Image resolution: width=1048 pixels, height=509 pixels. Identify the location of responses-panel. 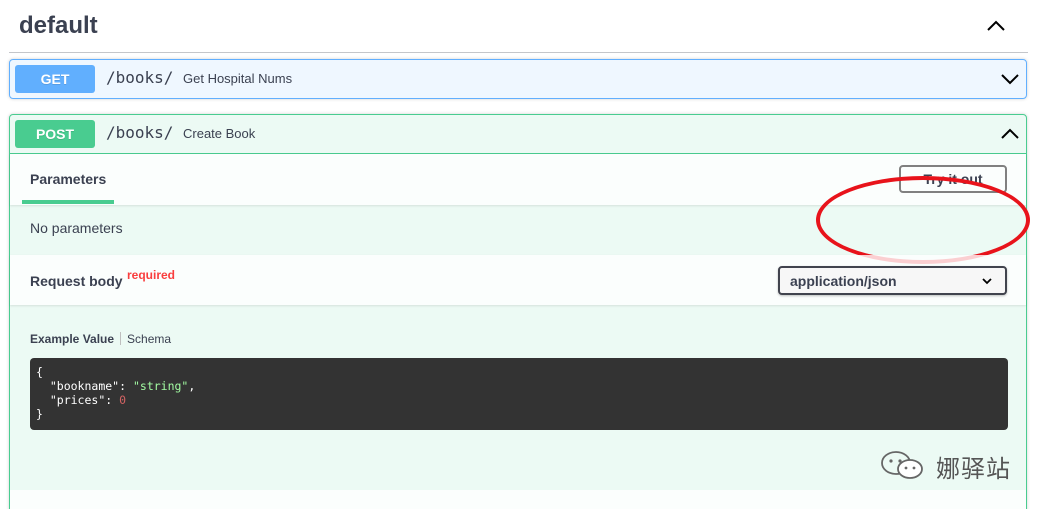
(518, 499).